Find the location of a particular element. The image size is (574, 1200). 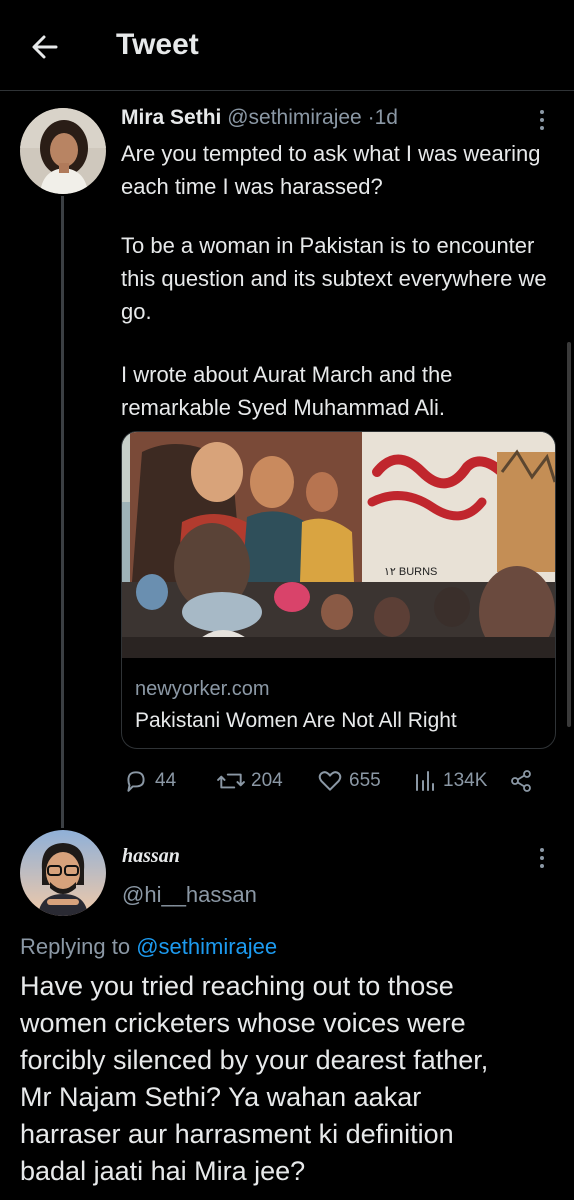

replying-to-line: Replying to @sethimirajee is located at coordinates (148, 947).